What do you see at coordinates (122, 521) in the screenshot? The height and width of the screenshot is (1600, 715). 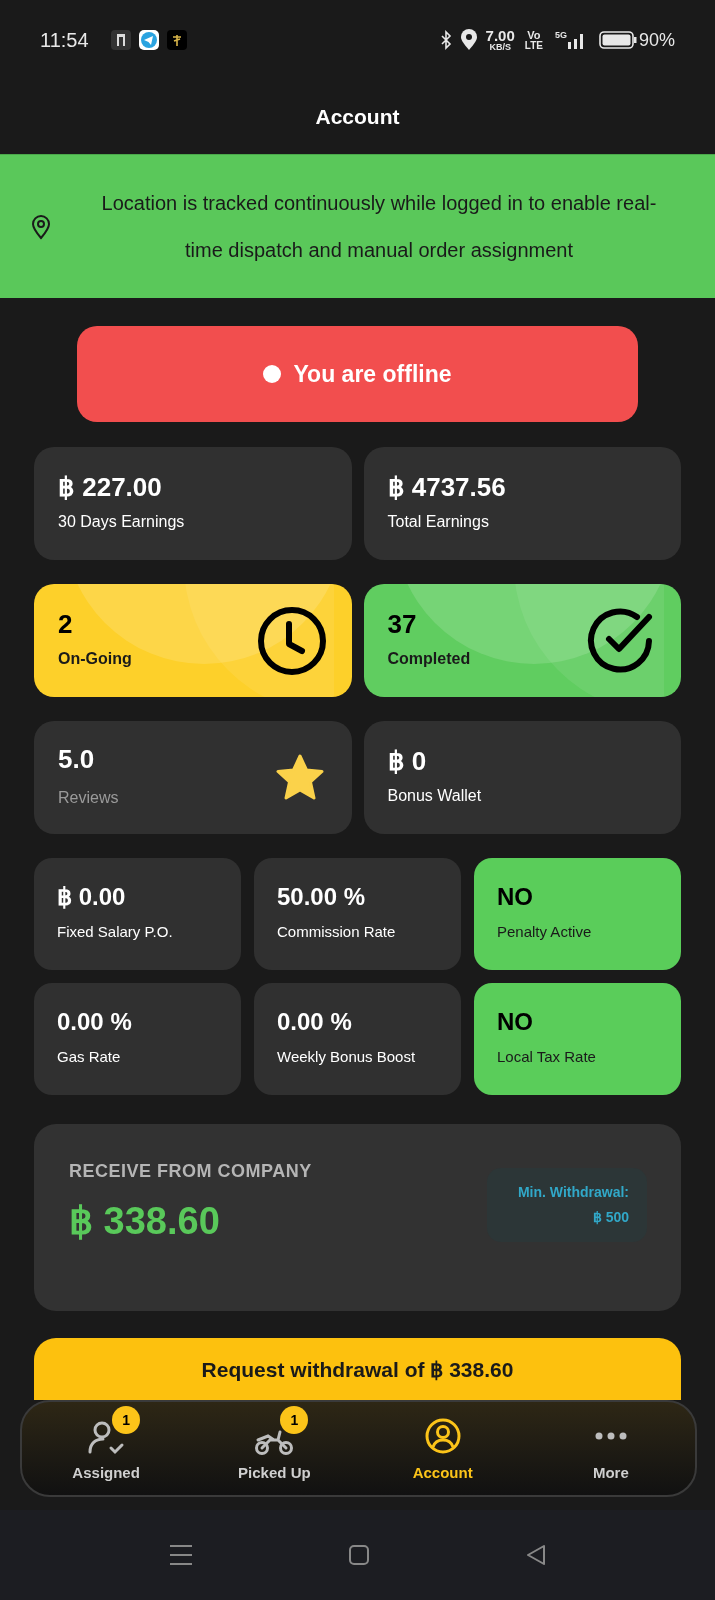 I see `stat-label: 30 Days Earnings` at bounding box center [122, 521].